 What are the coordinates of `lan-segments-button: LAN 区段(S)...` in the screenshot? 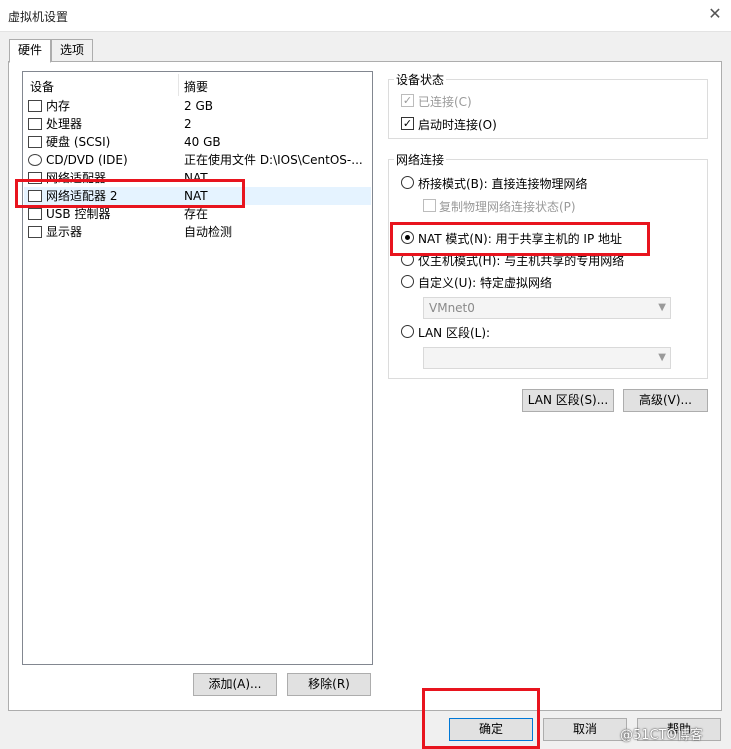 It's located at (568, 400).